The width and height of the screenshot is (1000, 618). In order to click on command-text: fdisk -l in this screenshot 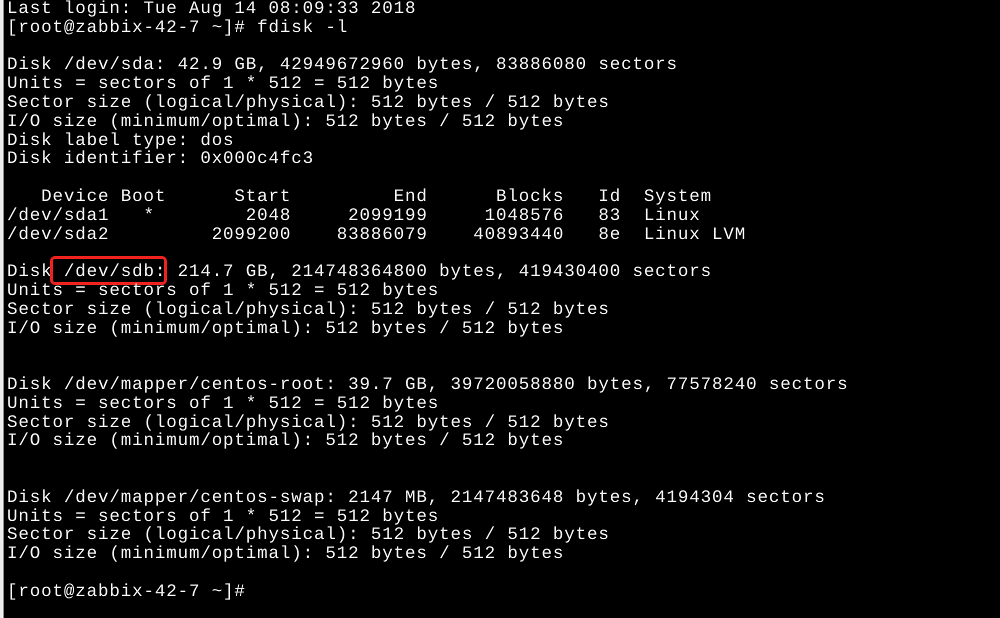, I will do `click(302, 28)`.